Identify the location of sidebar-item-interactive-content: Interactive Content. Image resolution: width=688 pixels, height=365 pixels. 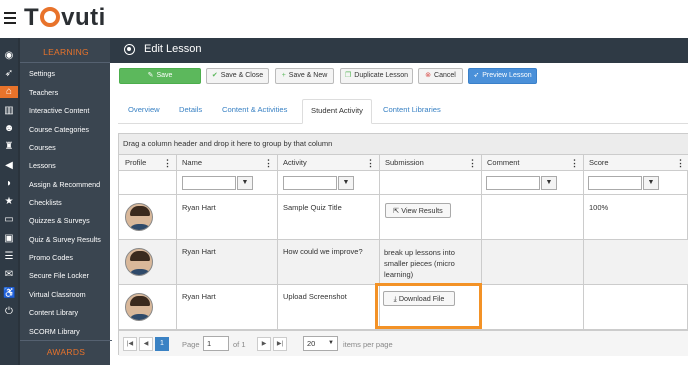
(59, 110).